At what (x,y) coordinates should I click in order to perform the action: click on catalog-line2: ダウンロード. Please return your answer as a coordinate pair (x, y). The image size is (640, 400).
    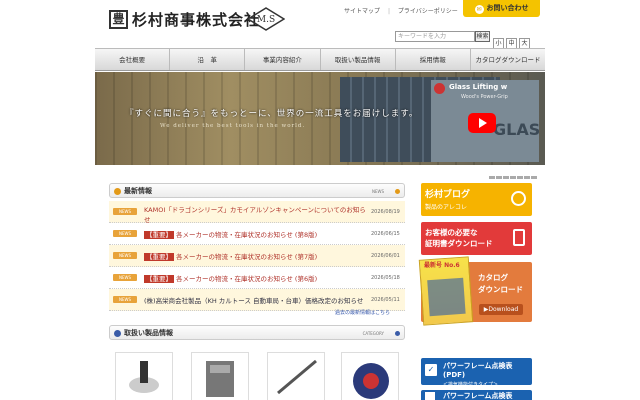
    Looking at the image, I should click on (500, 289).